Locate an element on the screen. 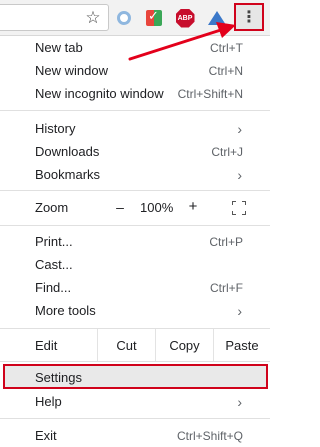  menu-item-label: Downloads is located at coordinates (67, 151).